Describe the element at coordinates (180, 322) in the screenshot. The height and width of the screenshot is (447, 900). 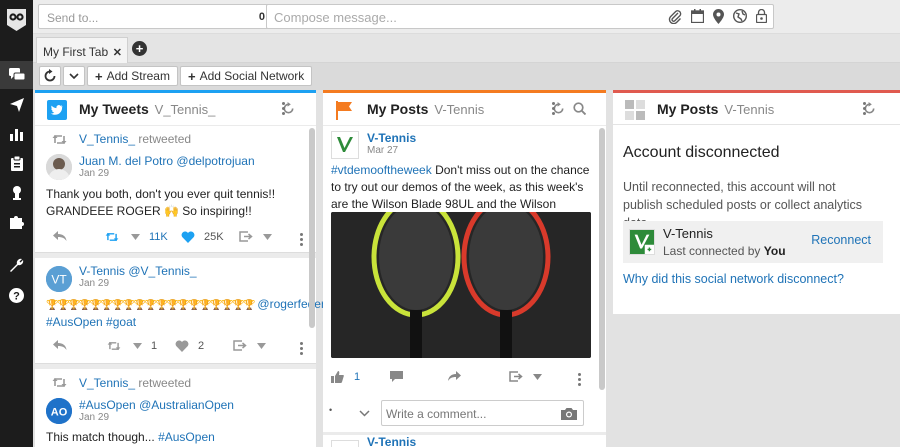
I see `hashtag-links: #AusOpen #goat` at that location.